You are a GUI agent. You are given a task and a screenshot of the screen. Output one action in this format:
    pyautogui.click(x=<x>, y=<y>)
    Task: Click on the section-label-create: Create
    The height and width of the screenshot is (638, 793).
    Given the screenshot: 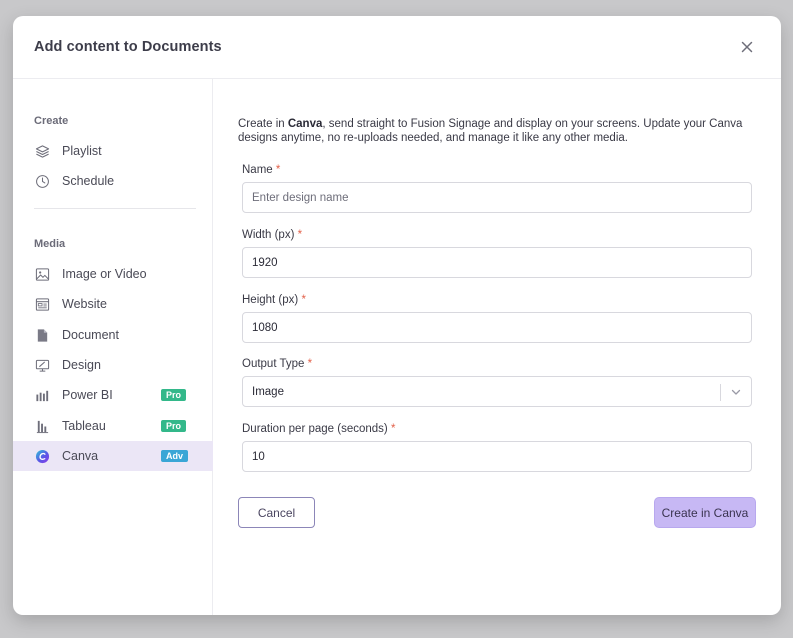 What is the action you would take?
    pyautogui.click(x=51, y=121)
    